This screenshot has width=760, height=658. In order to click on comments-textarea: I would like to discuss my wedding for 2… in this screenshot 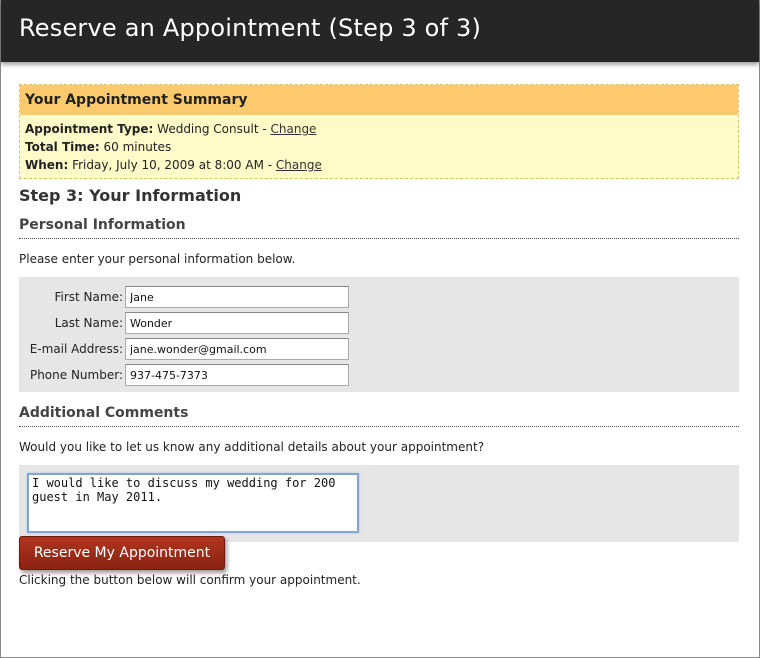, I will do `click(193, 503)`.